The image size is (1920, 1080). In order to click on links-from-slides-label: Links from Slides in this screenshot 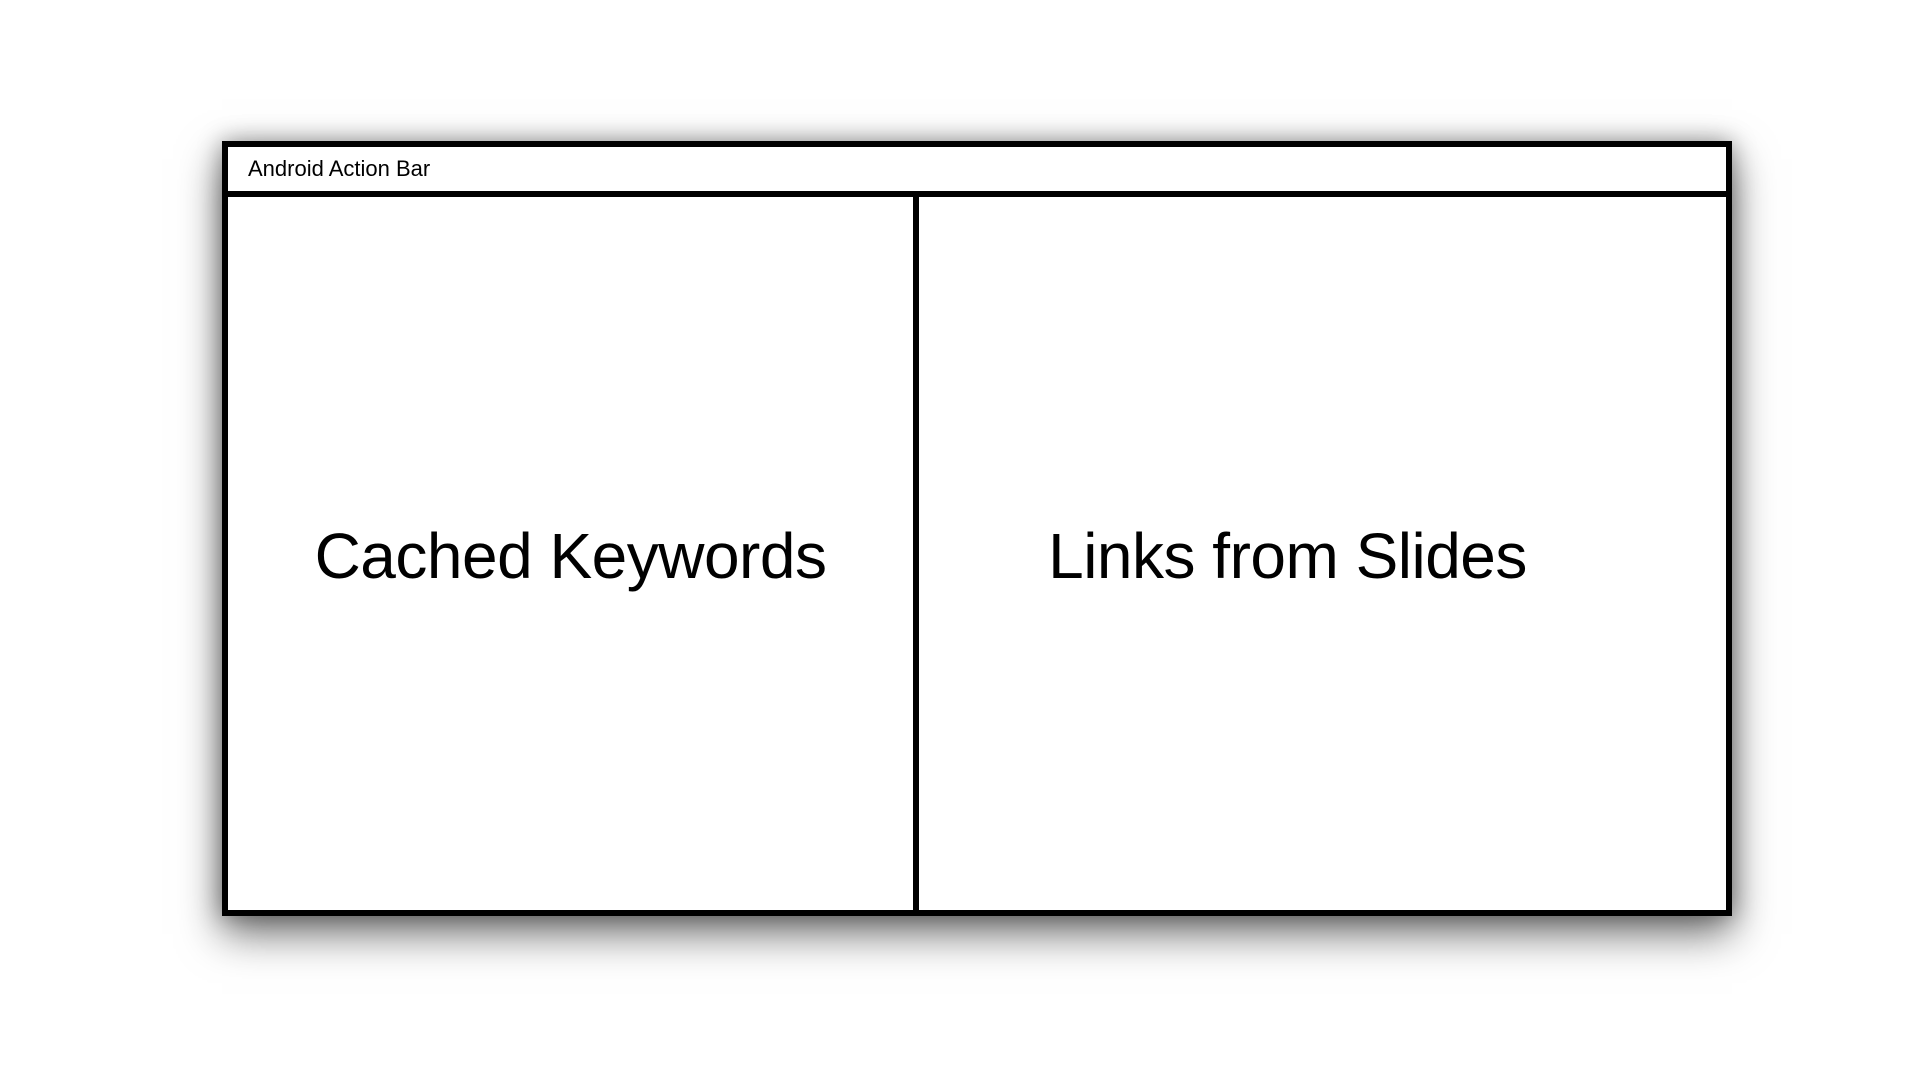, I will do `click(1287, 555)`.